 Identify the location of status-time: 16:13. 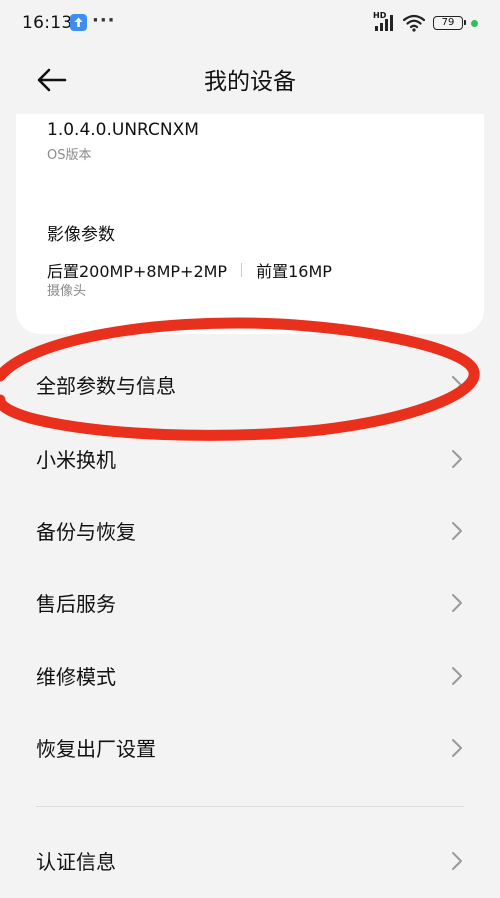
(47, 23).